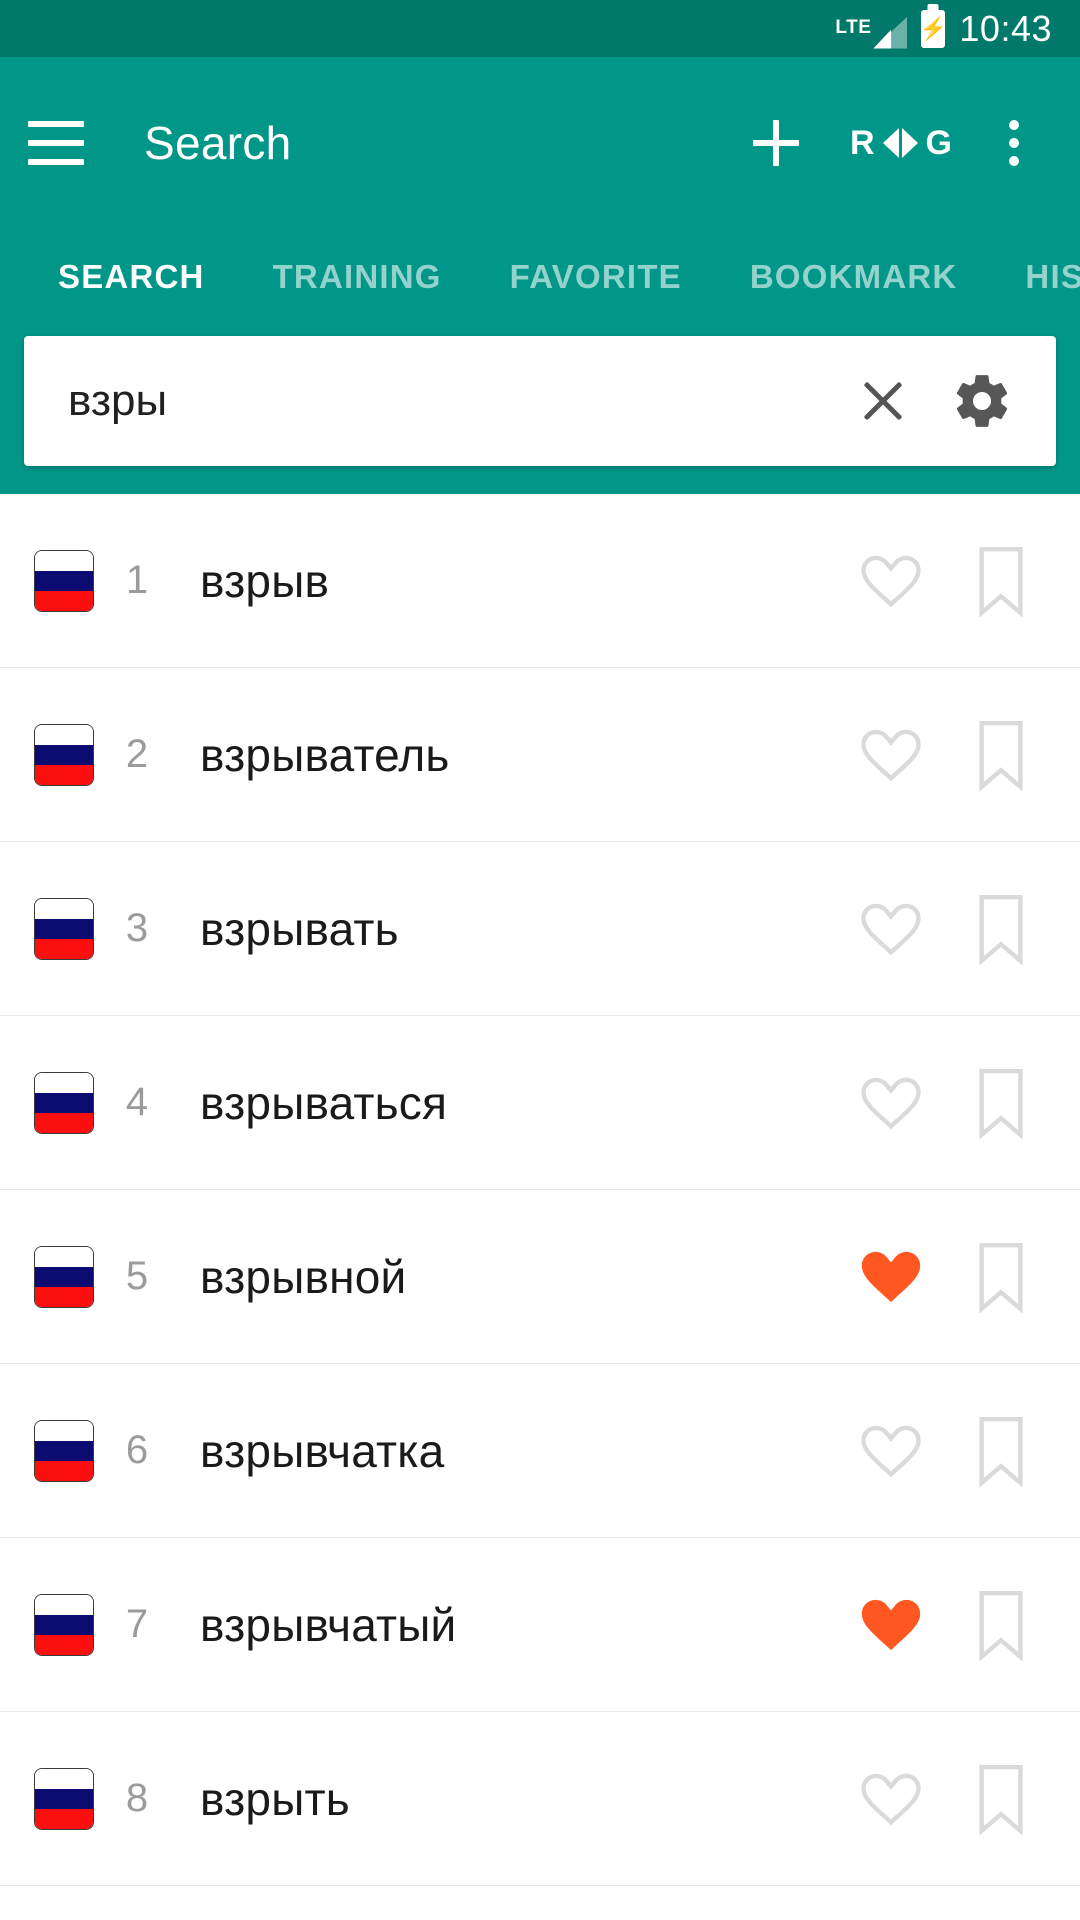 The image size is (1080, 1920). I want to click on table-row: 1 взрыв, so click(540, 581).